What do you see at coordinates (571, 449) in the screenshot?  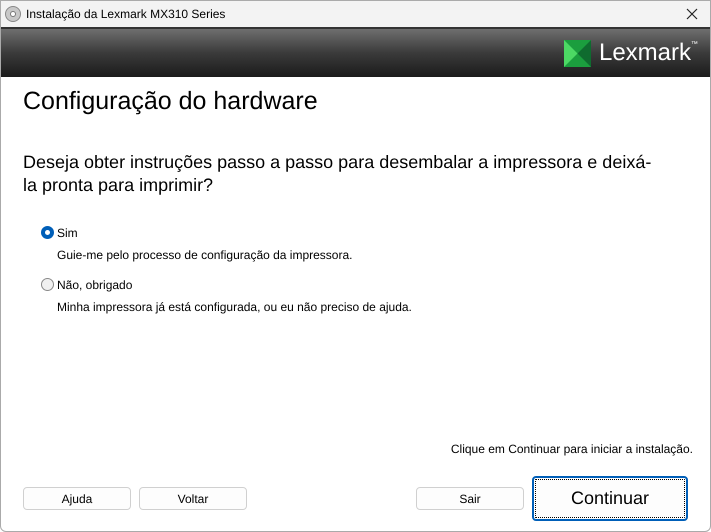 I see `hint-text: Clique em Continuar para iniciar a instalação.` at bounding box center [571, 449].